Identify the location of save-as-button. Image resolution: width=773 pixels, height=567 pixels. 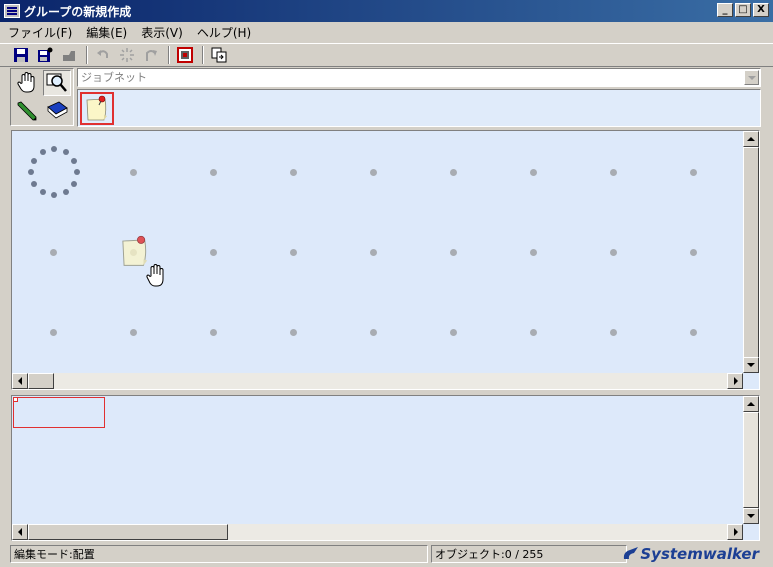
(45, 55).